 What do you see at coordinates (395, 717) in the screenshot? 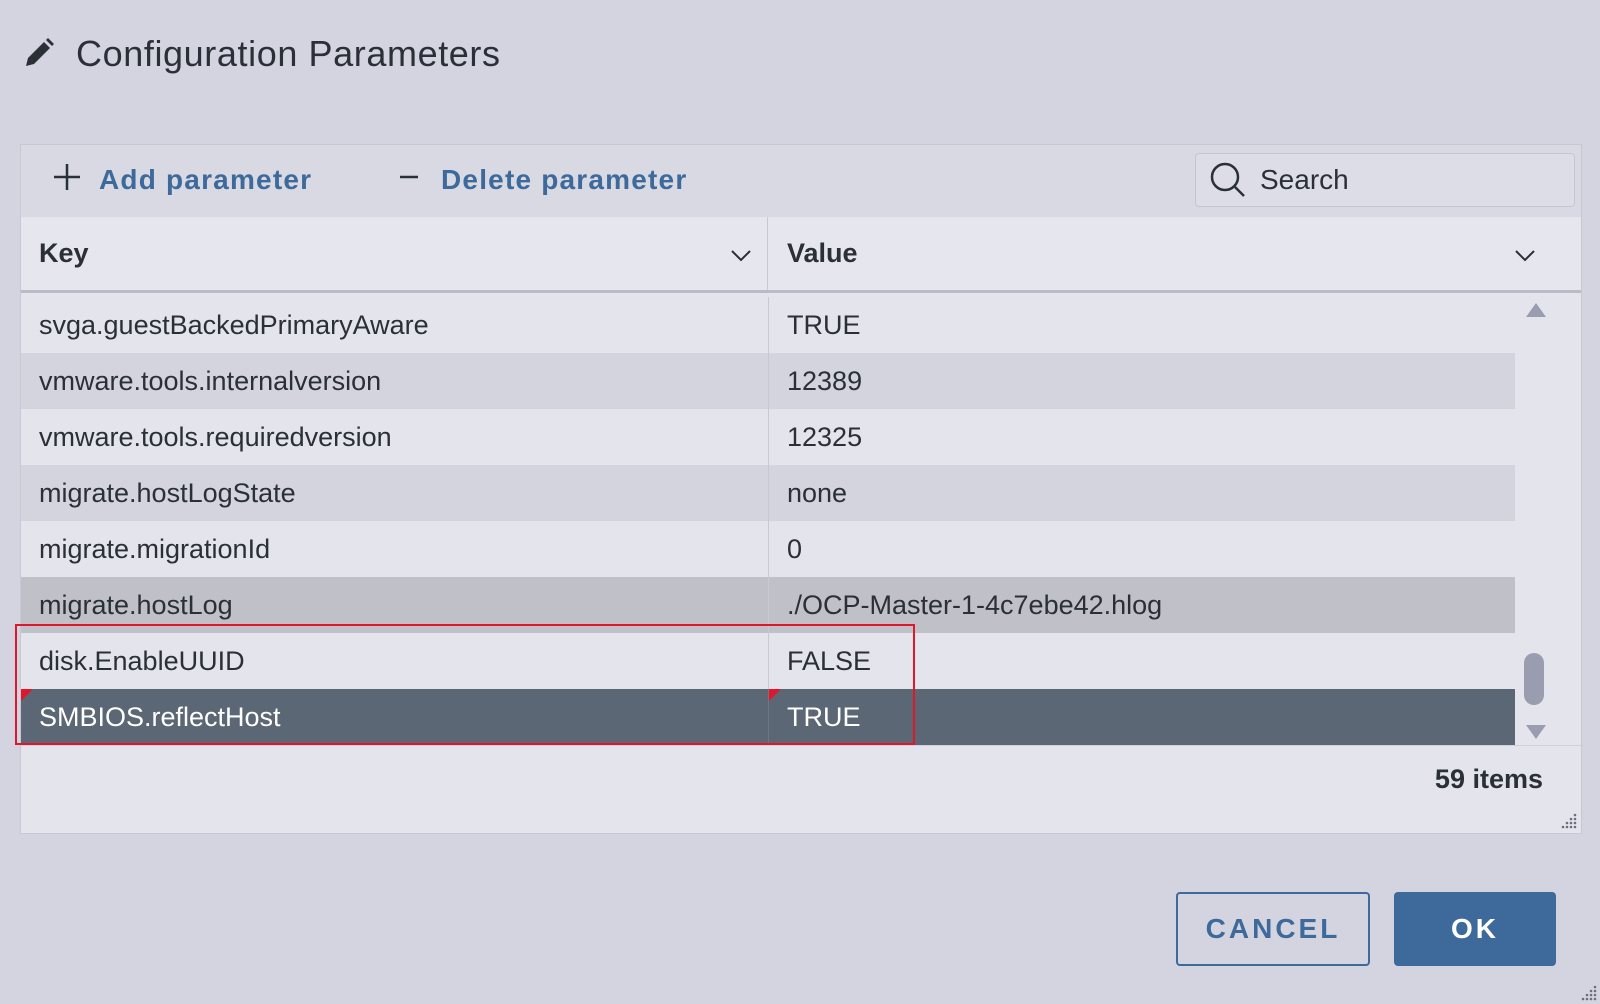
I see `key-cell: SMBIOS.reflectHost` at bounding box center [395, 717].